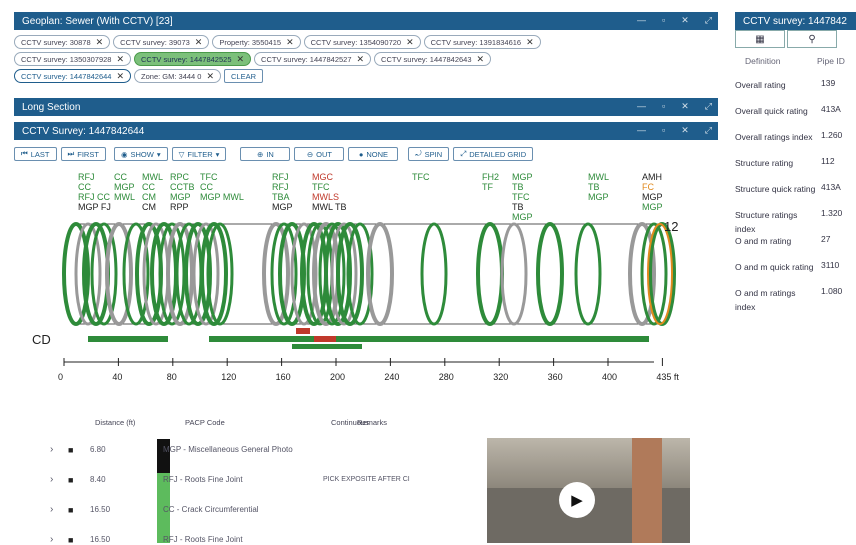 The width and height of the screenshot is (856, 545). I want to click on table-row: › ■ 6.80 MGP - Miscellaneous General Photo, so click(265, 449).